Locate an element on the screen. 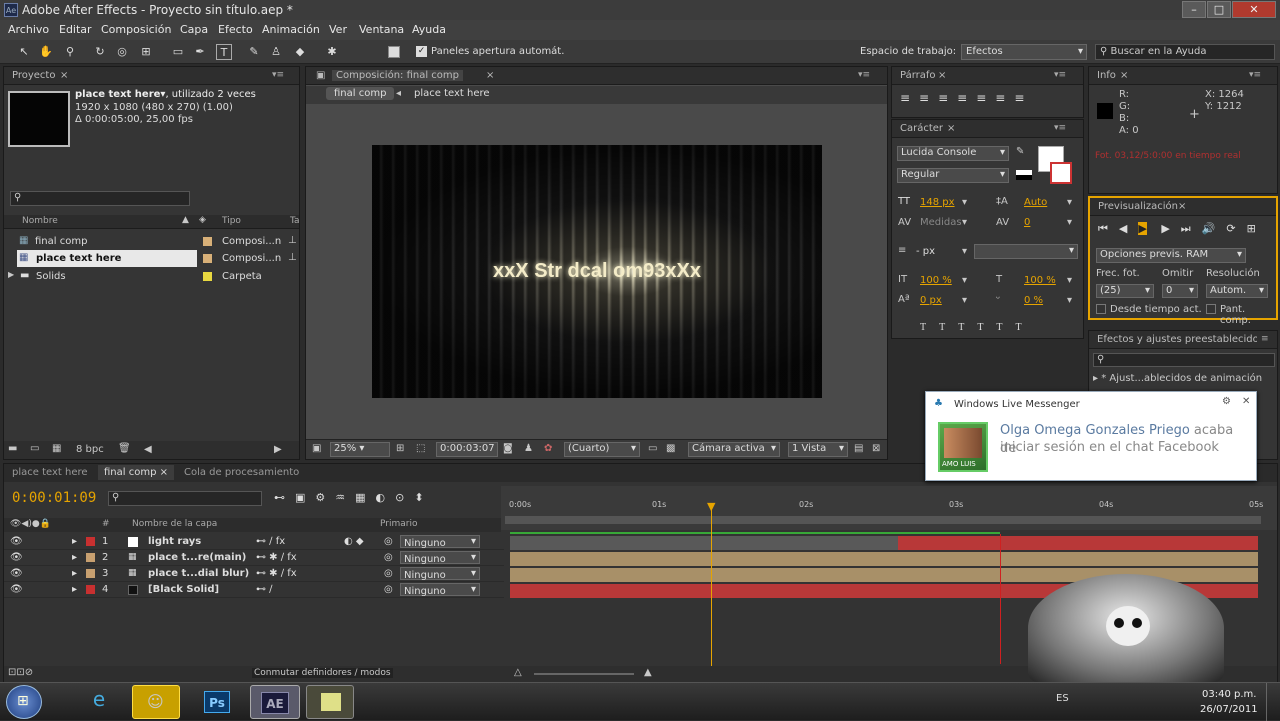  horizontal-scale-value: 100 % is located at coordinates (1040, 280).